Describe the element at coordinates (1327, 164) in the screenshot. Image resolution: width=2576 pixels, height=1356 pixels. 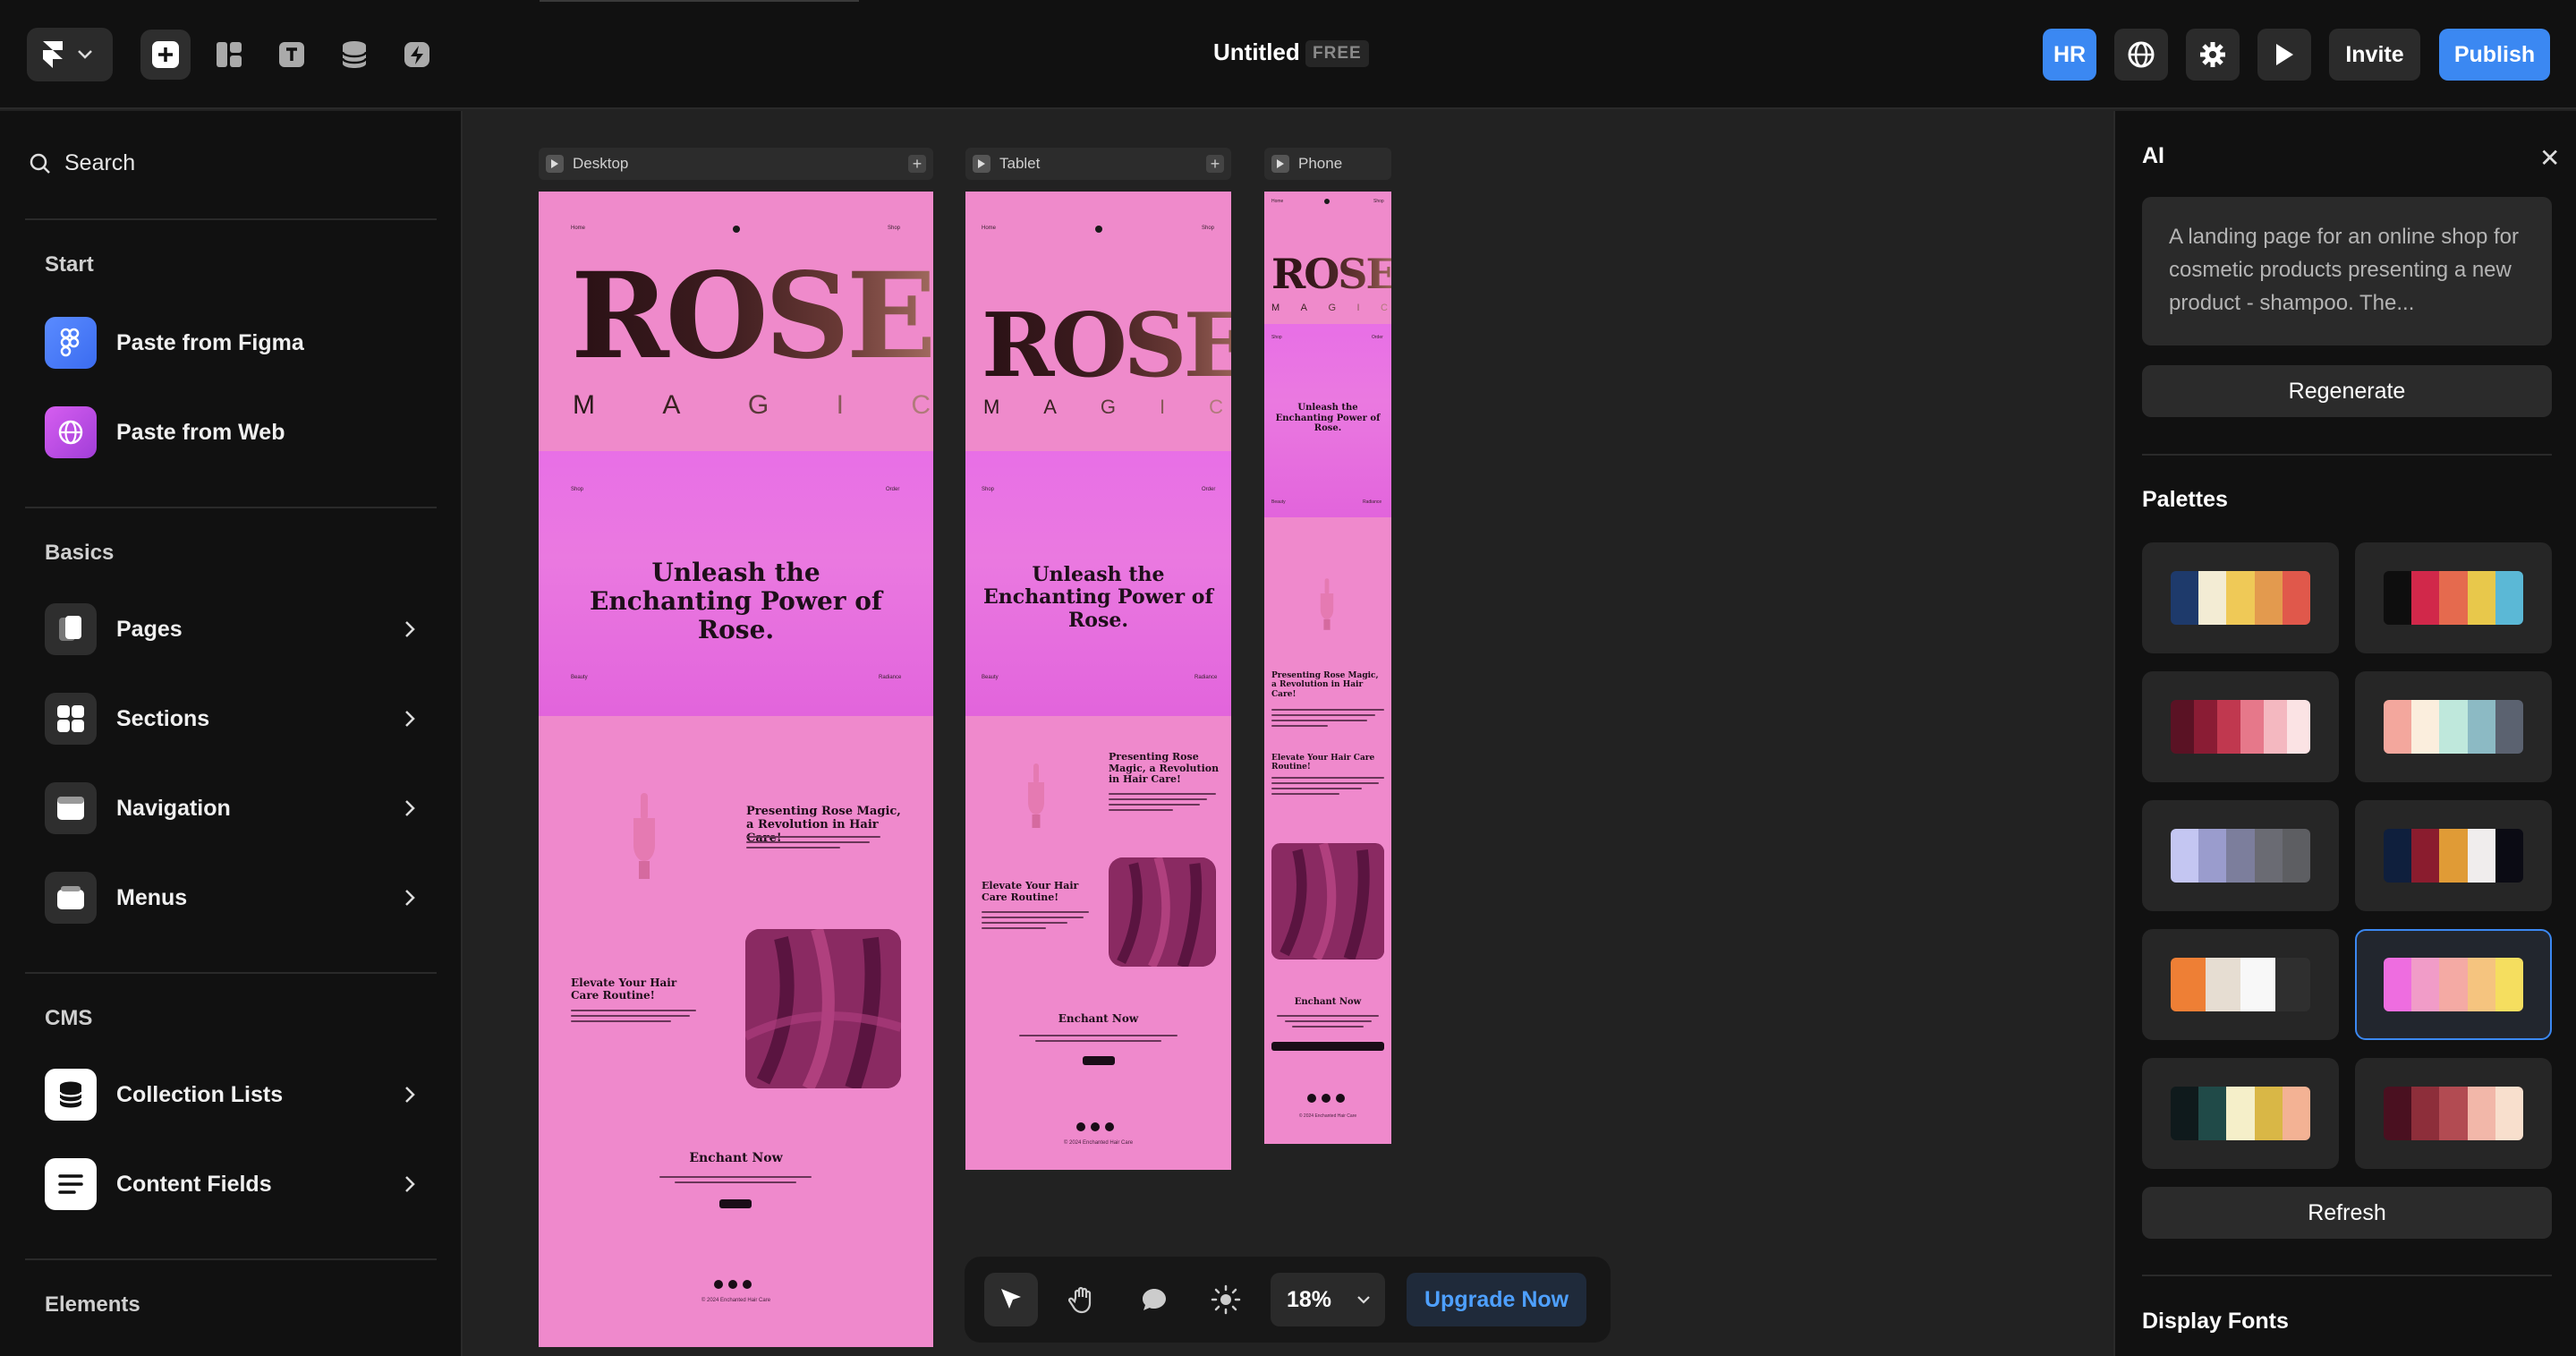
I see `frame-label-phone: Phone` at that location.